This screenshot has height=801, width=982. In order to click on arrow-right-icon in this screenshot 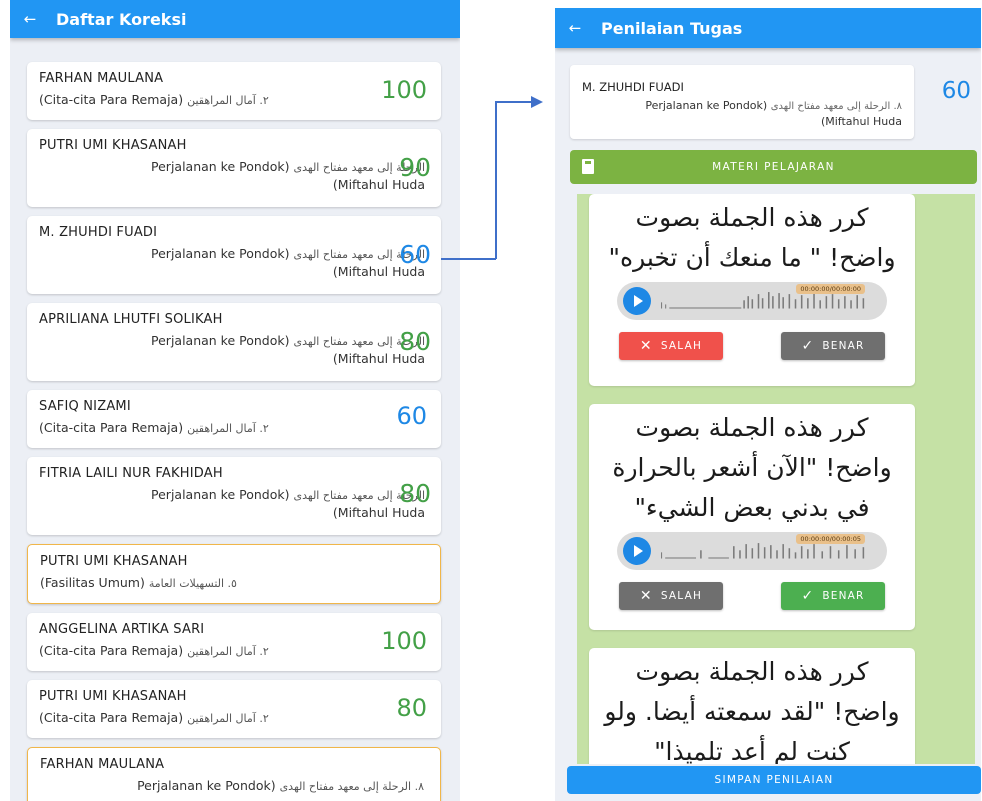, I will do `click(537, 102)`.